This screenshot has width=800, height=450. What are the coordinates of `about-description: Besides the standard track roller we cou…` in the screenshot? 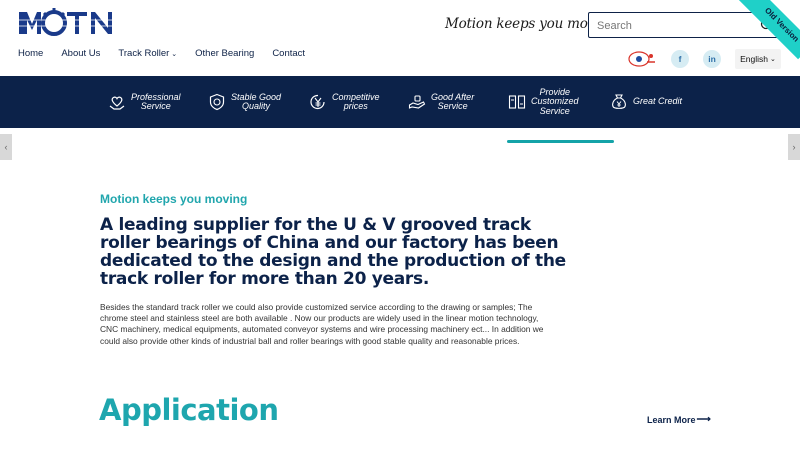 It's located at (322, 324).